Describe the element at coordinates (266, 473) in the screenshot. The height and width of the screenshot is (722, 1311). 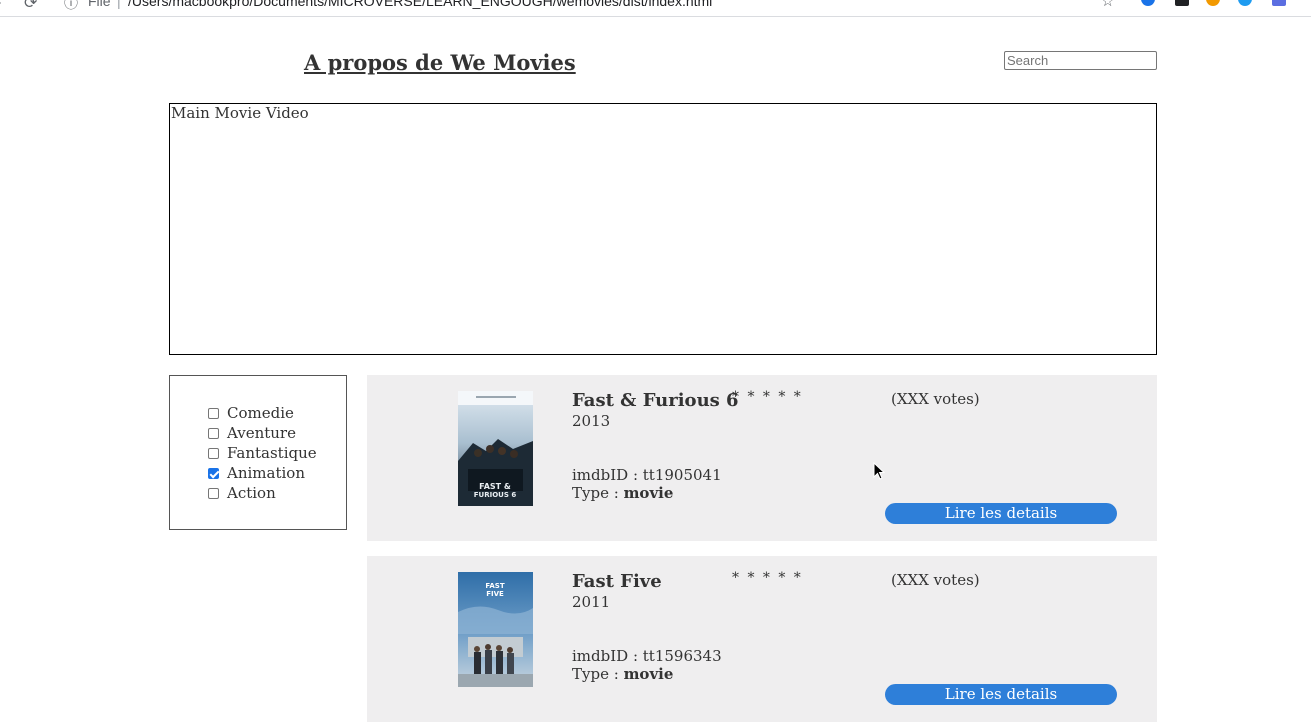
I see `filter-label: Animation` at that location.